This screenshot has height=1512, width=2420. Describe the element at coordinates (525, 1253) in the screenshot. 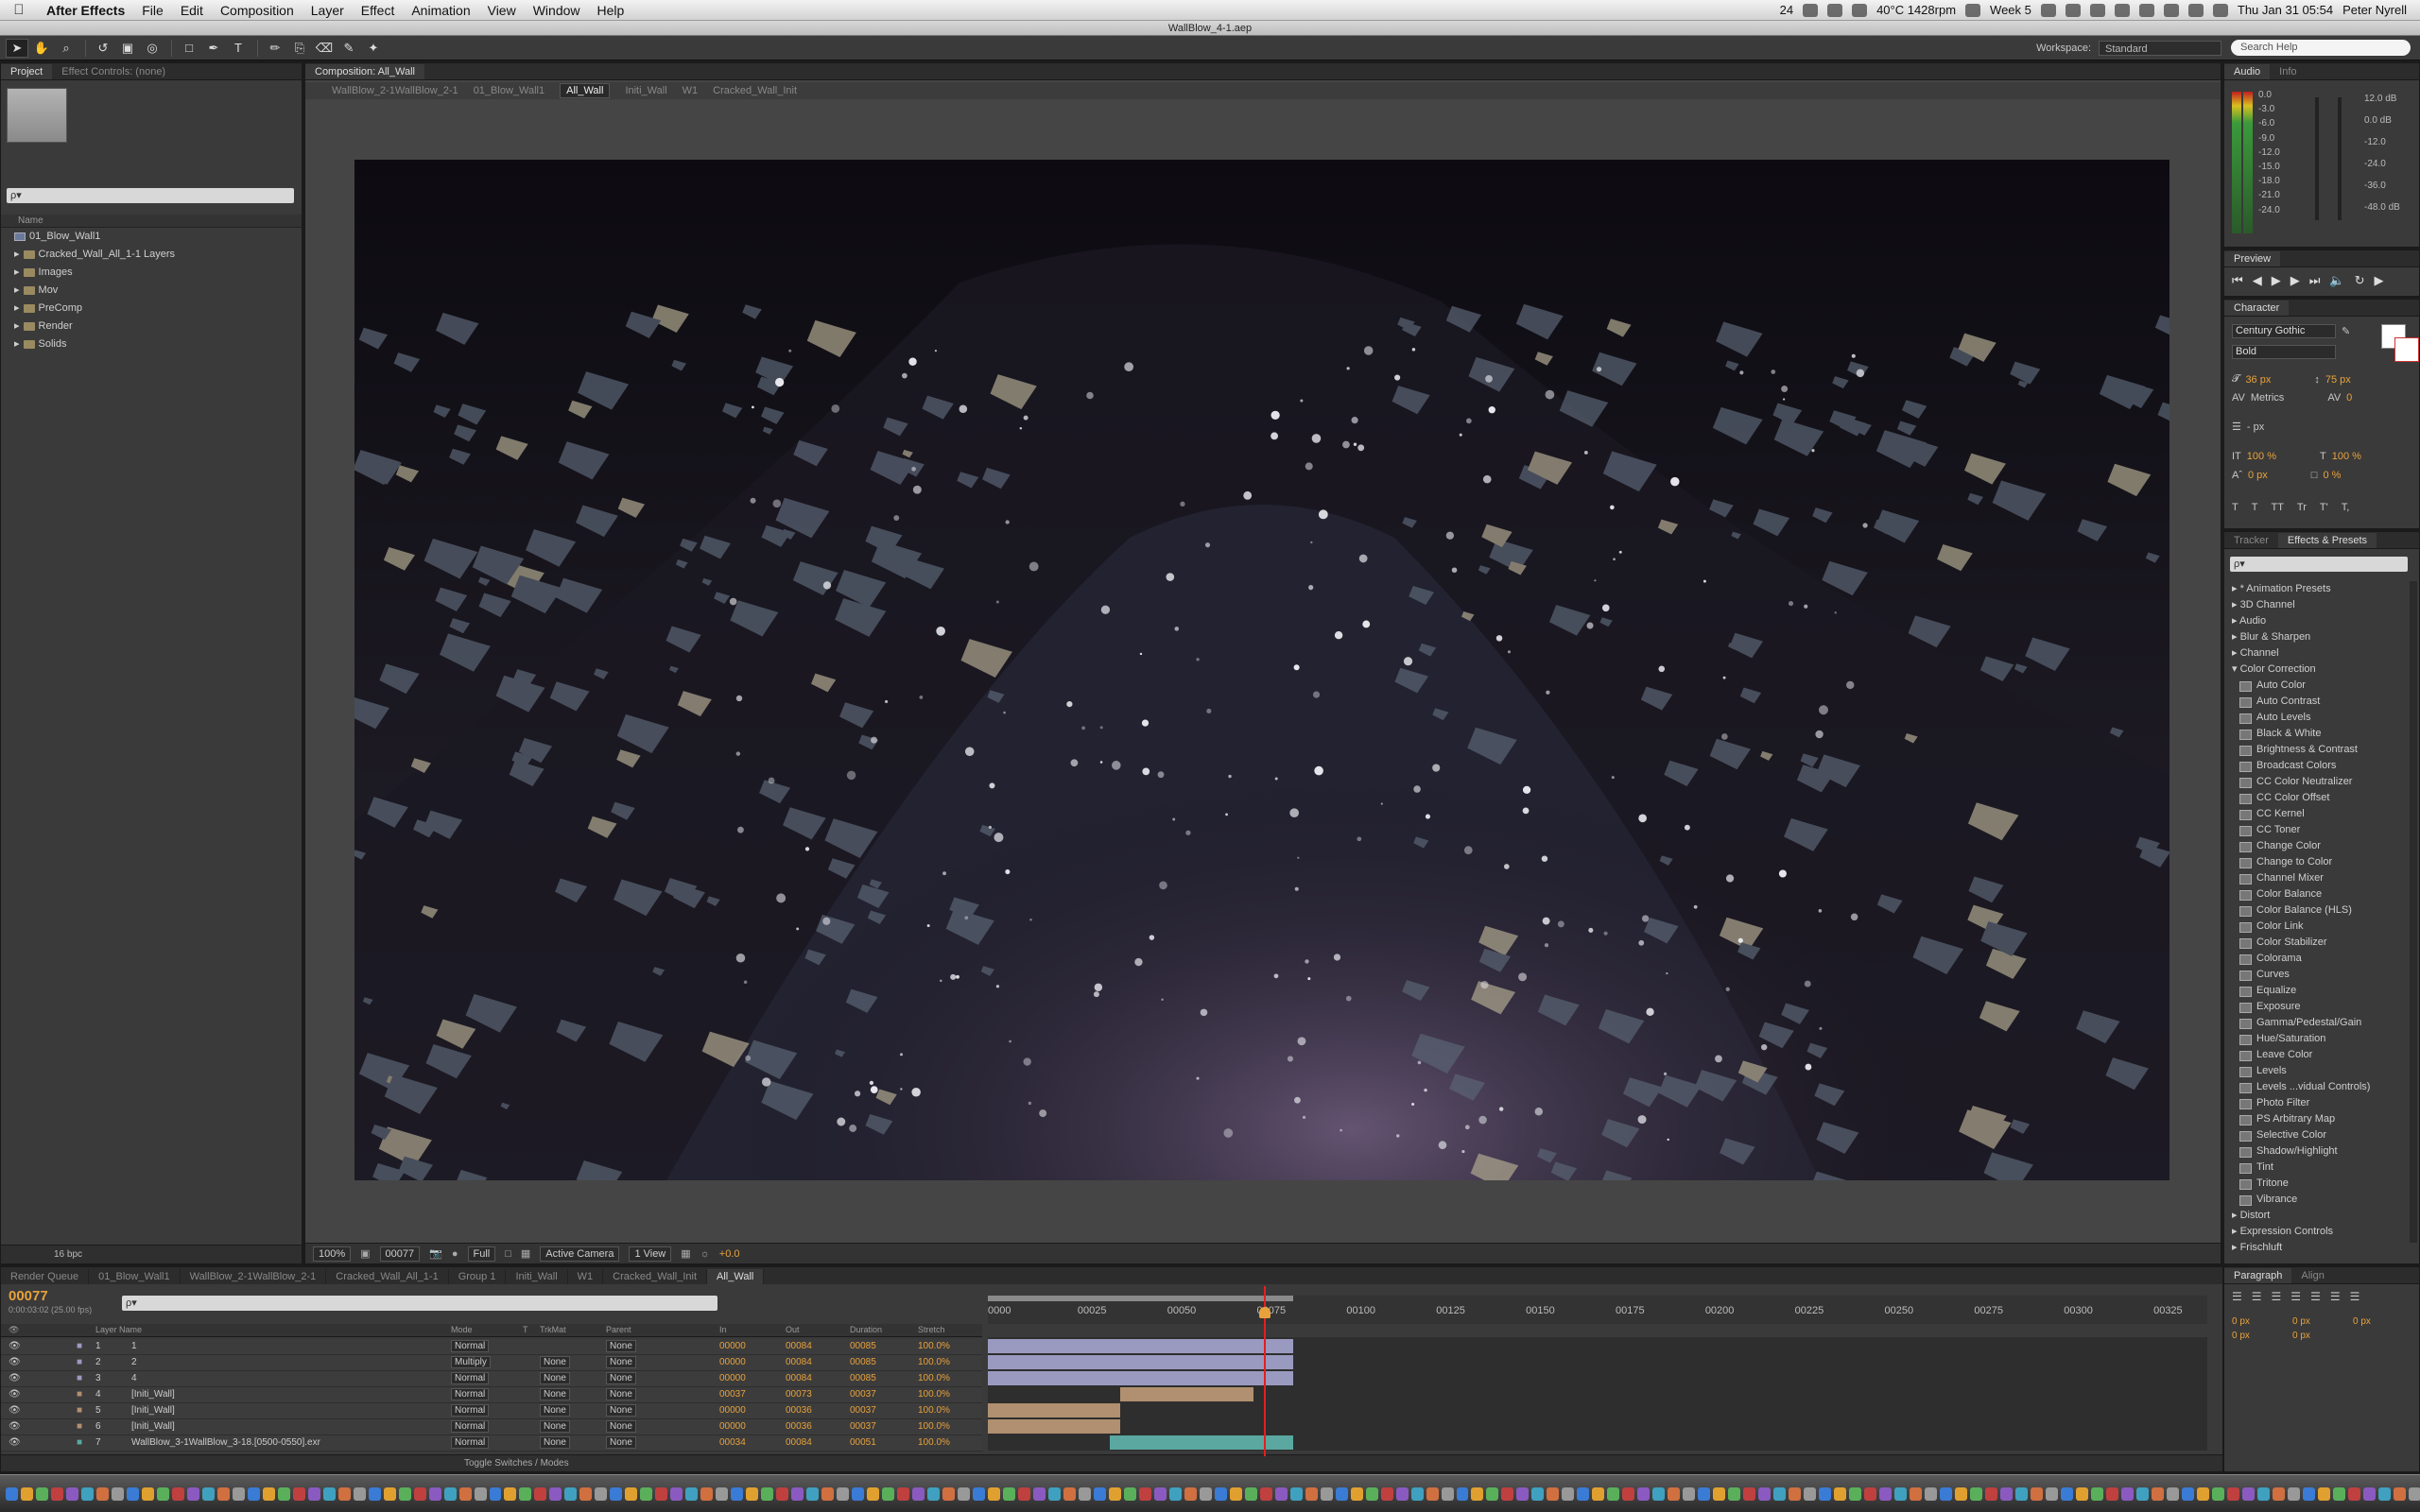

I see `transparency-grid-icon: ▦` at that location.